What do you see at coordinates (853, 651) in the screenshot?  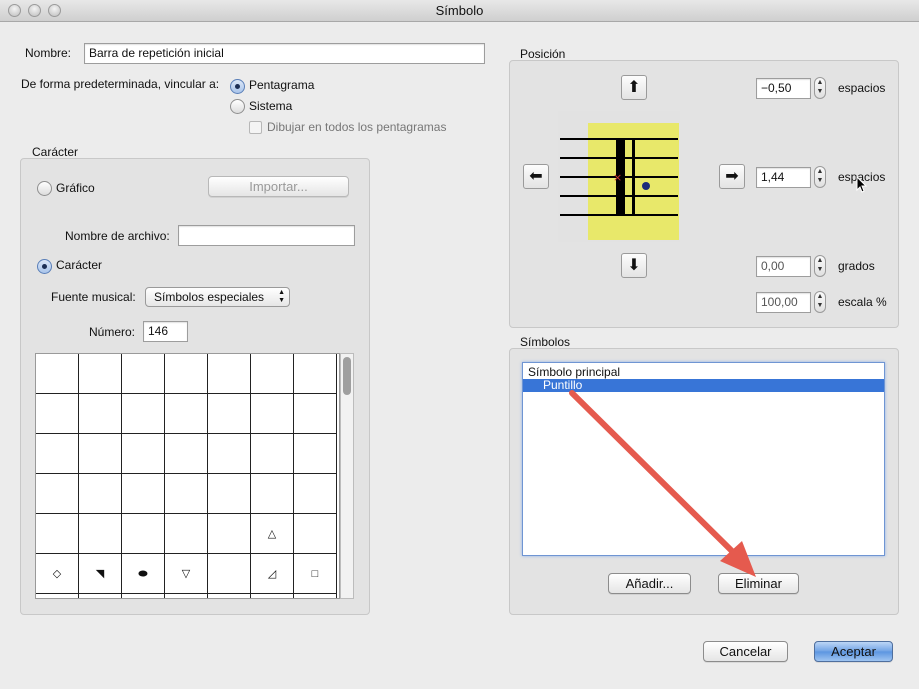 I see `ok-button: Aceptar` at bounding box center [853, 651].